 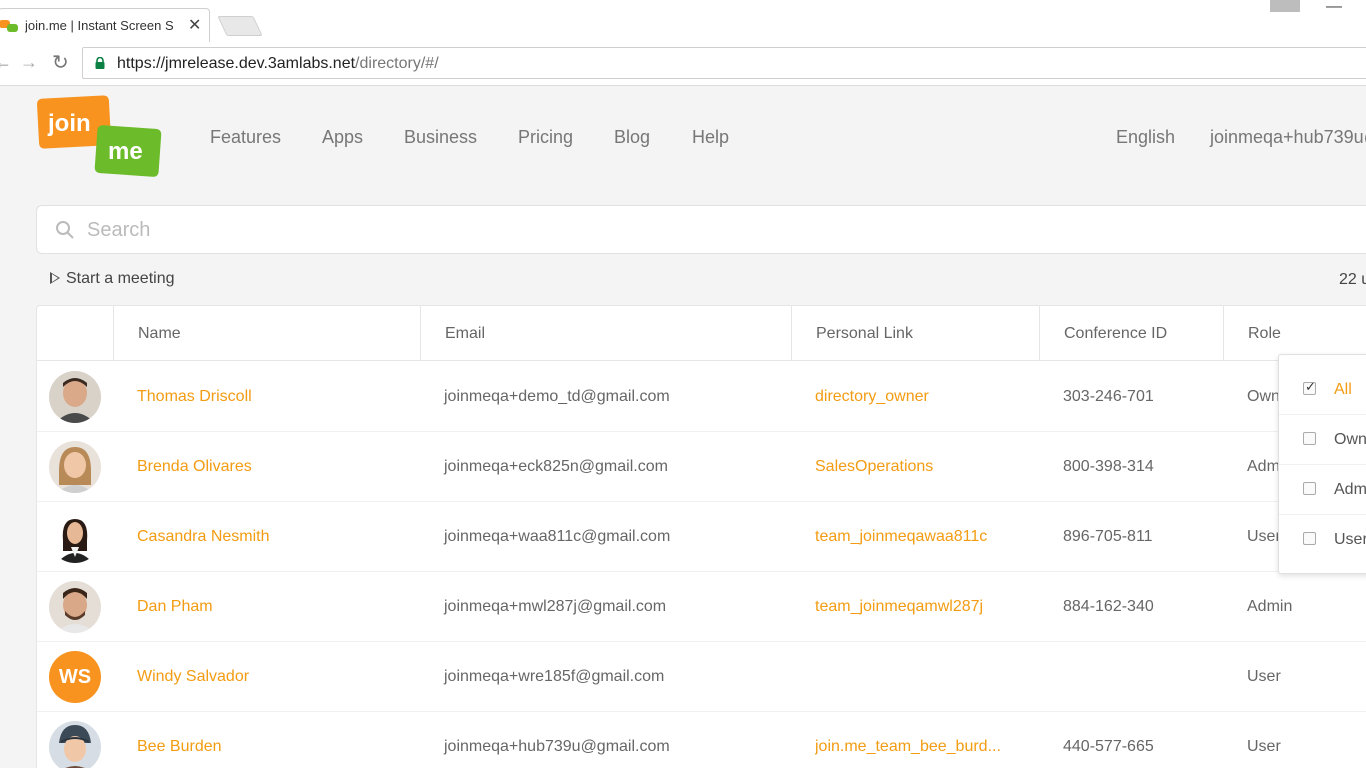 I want to click on row-email: joinmeqa+waa811c@gmail.com, so click(x=557, y=536).